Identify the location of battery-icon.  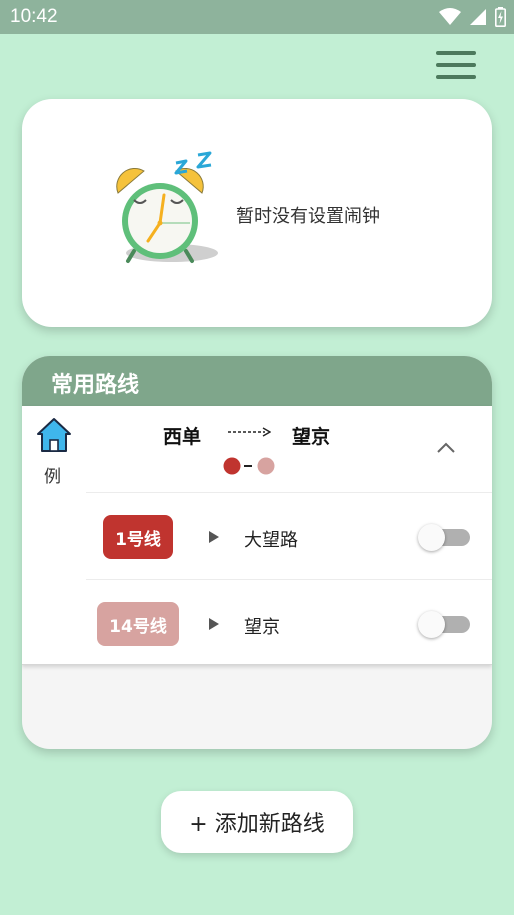
(500, 17).